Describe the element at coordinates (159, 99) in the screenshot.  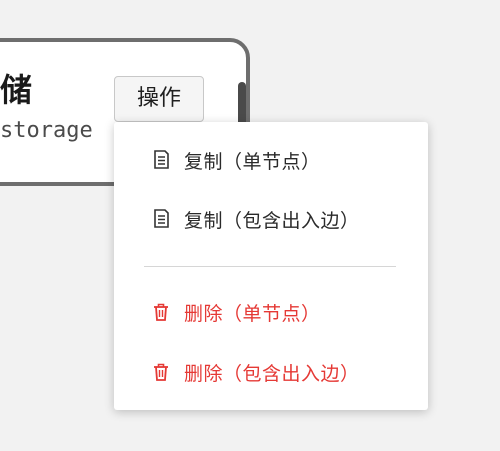
I see `operations-button: 操作` at that location.